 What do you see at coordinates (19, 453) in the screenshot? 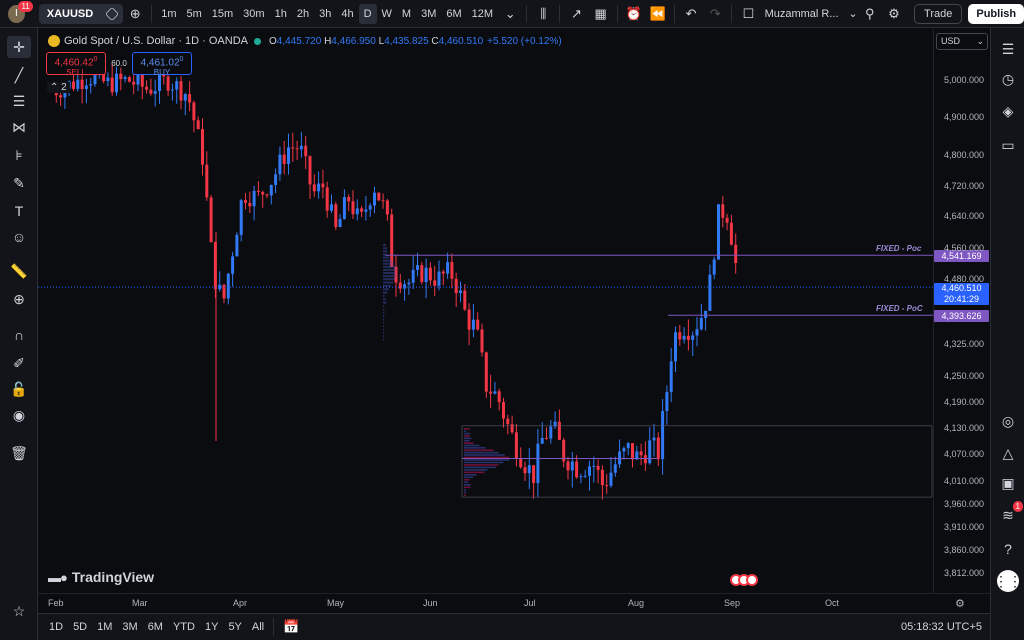
I see `trash-icon: 🗑` at bounding box center [19, 453].